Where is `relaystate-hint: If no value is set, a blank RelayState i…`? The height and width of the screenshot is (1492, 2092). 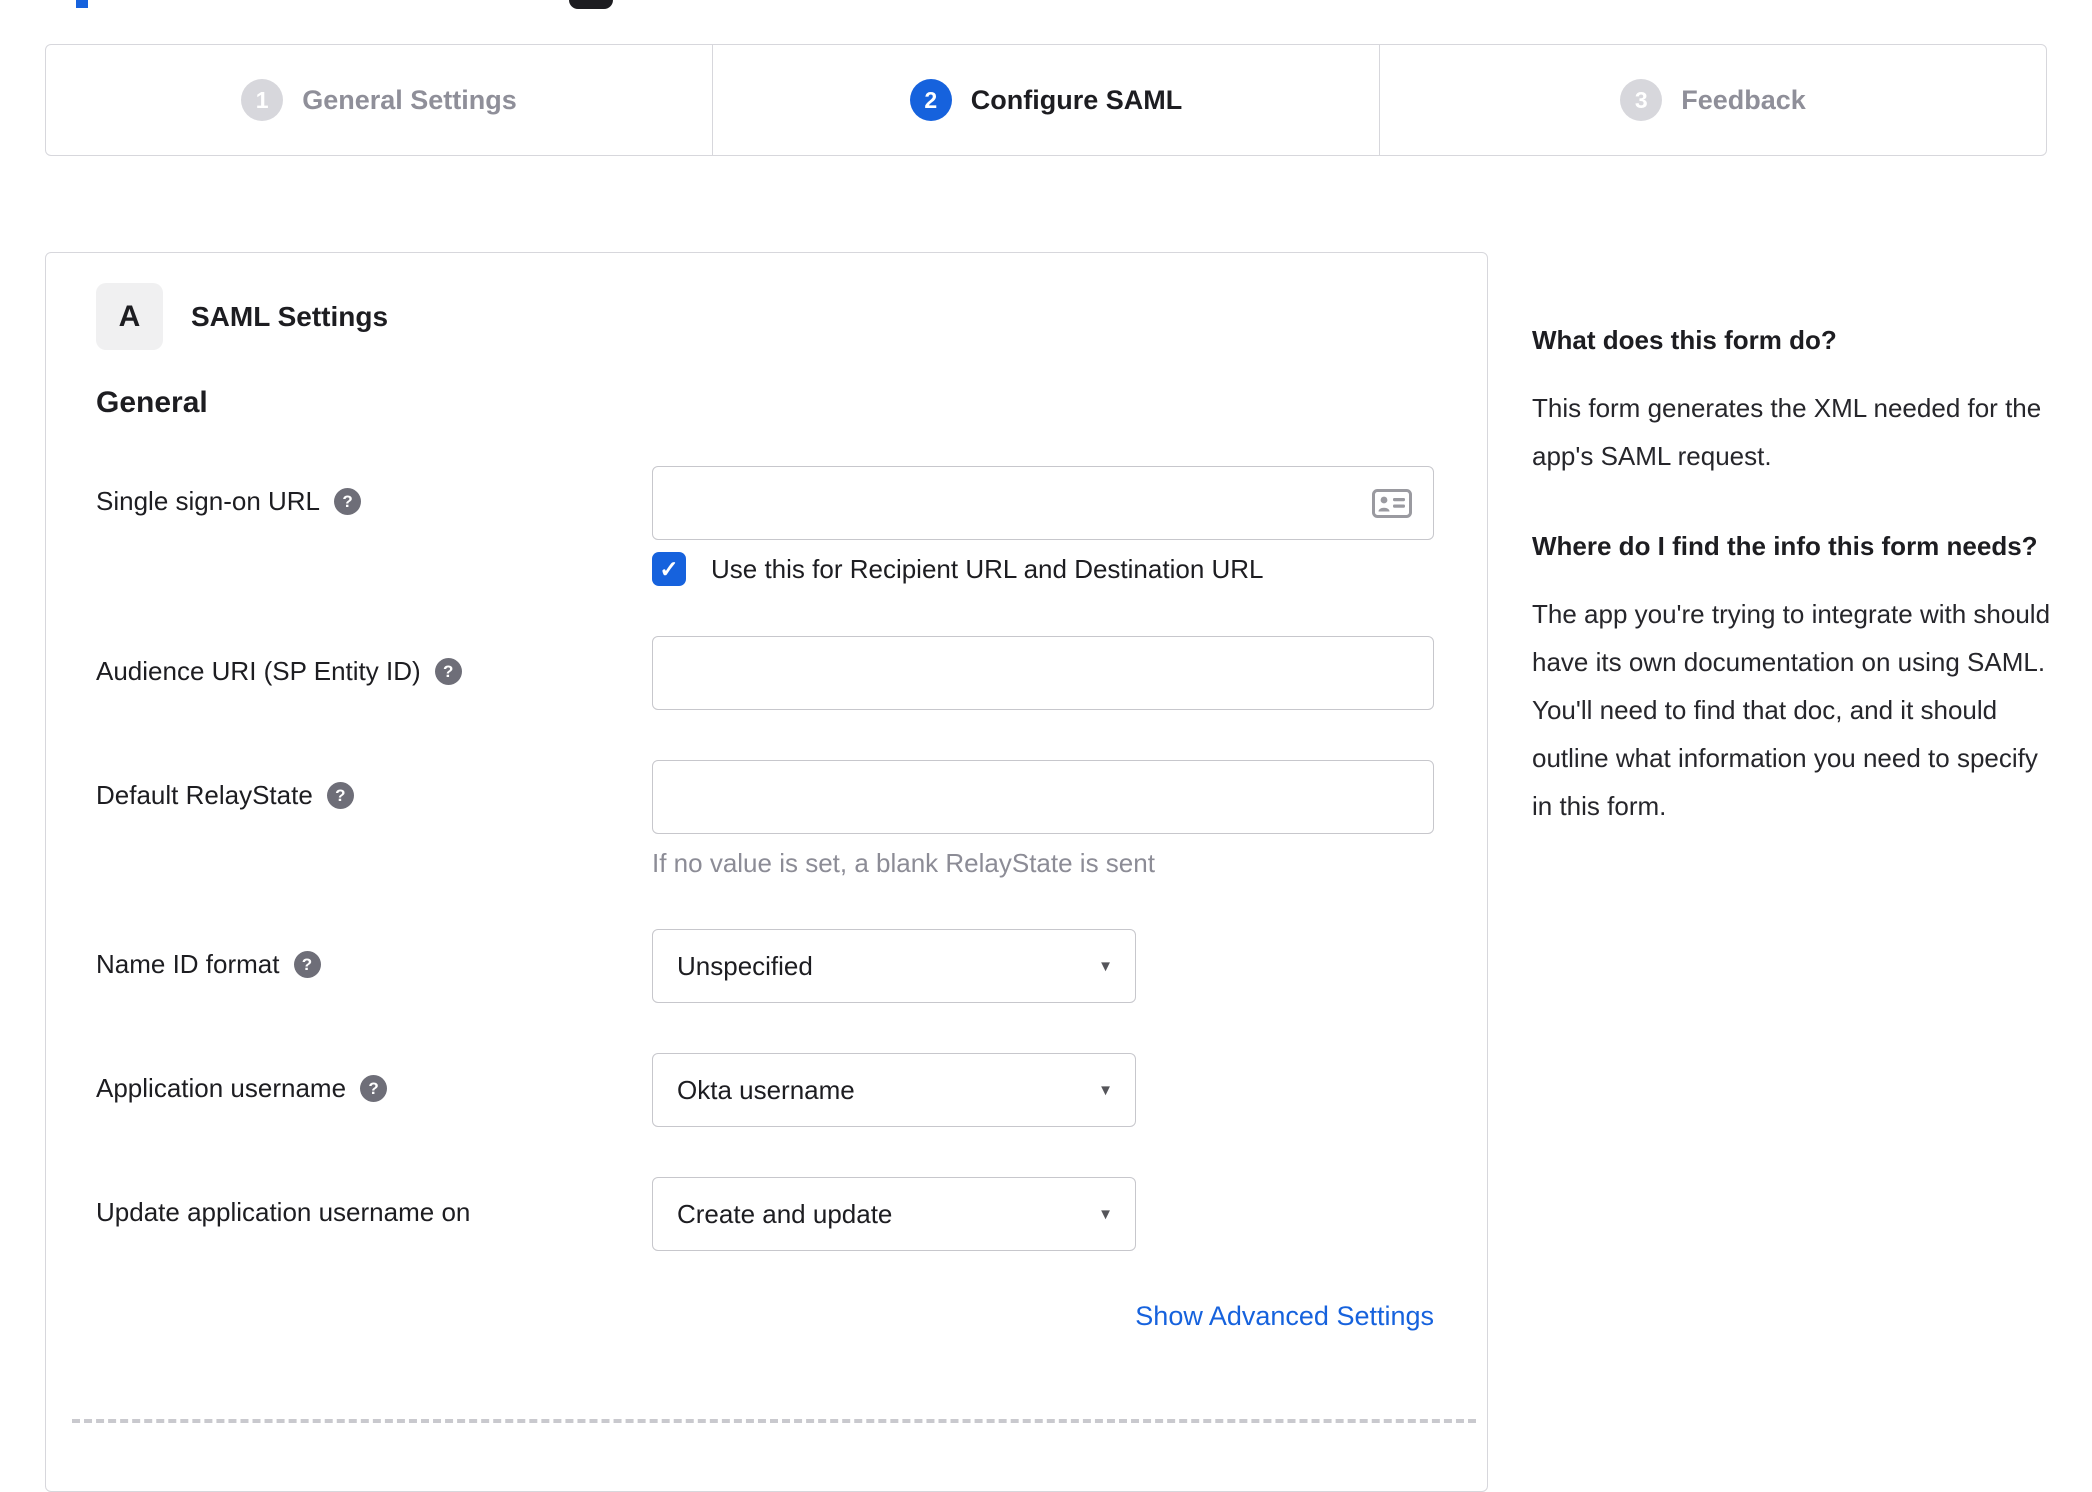 relaystate-hint: If no value is set, a blank RelayState i… is located at coordinates (903, 863).